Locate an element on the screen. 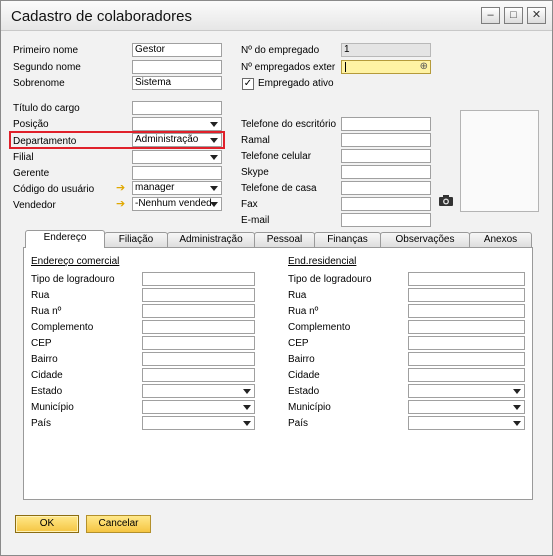 The image size is (553, 556). employee-number-label: Nº do empregado is located at coordinates (280, 50).